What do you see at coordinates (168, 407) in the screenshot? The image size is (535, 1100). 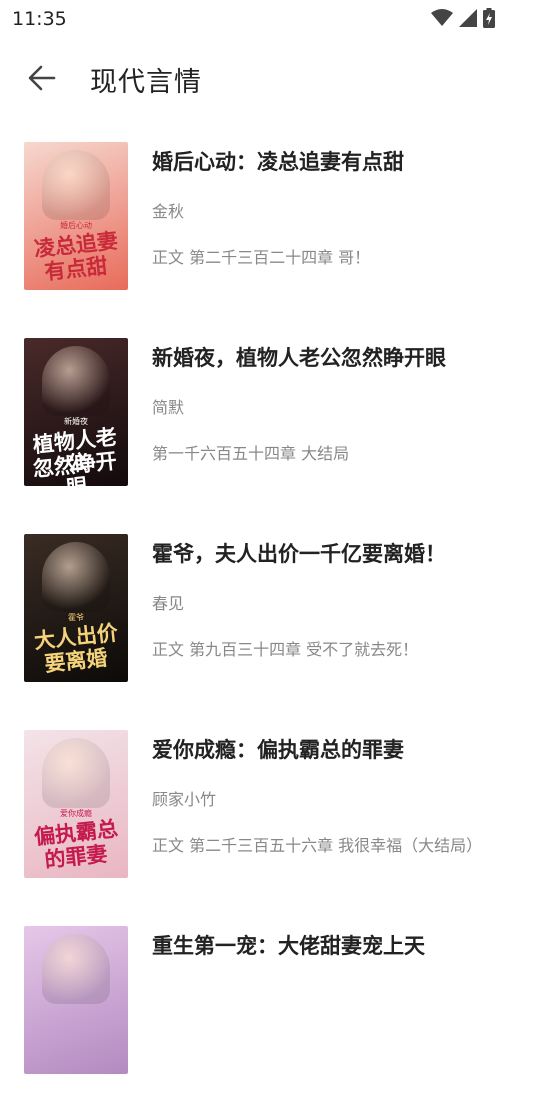 I see `book-author: 简默` at bounding box center [168, 407].